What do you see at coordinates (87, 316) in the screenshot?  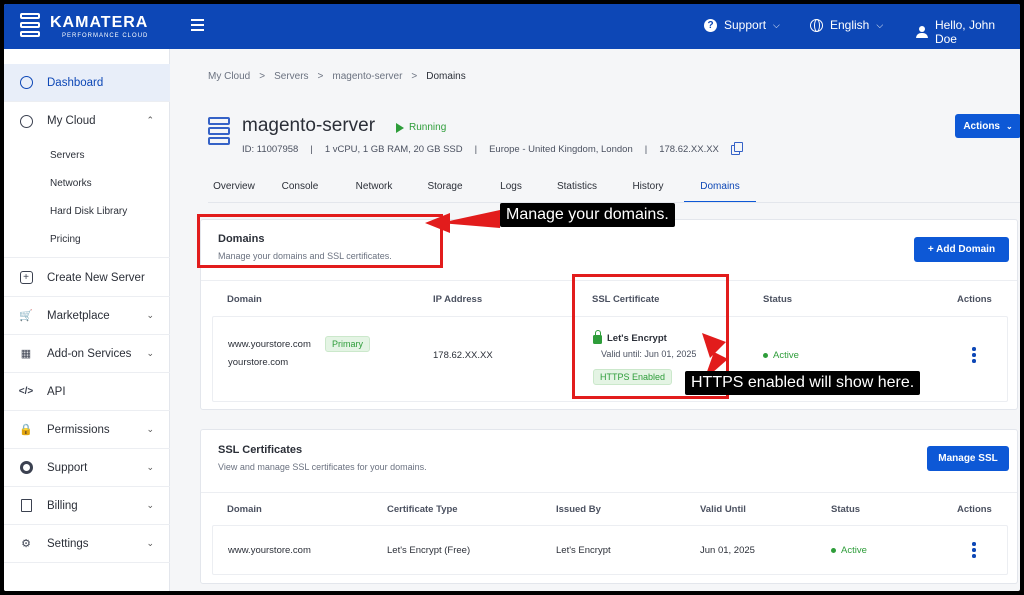 I see `sidebar-item-marketplace: 🛒 Marketplace ⌄` at bounding box center [87, 316].